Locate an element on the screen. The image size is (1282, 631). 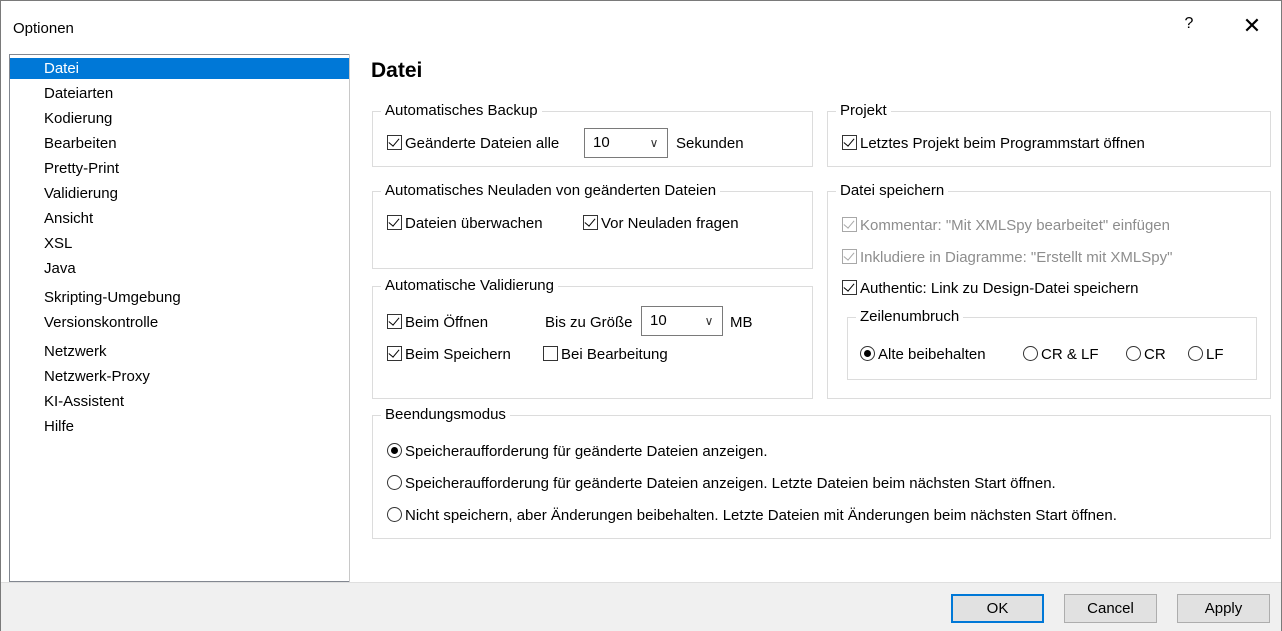
keep-linebreak-radio is located at coordinates (867, 353).